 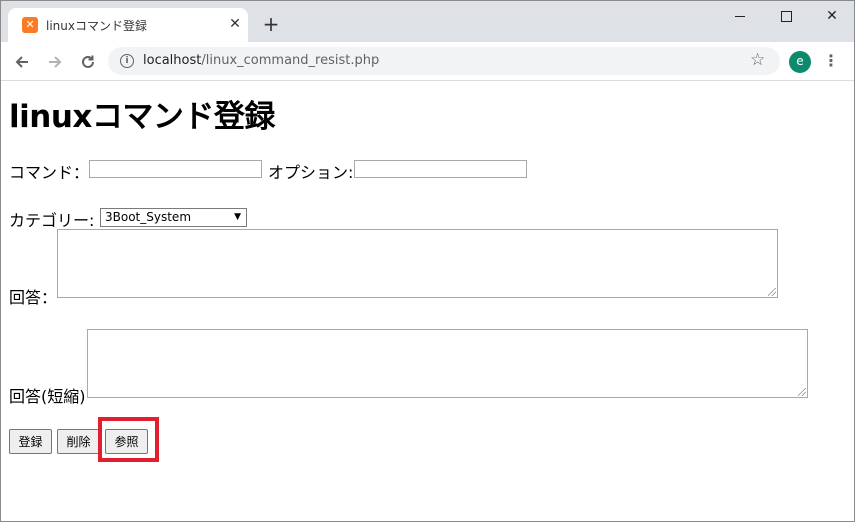 What do you see at coordinates (757, 60) in the screenshot?
I see `bookmark-star-icon: ☆` at bounding box center [757, 60].